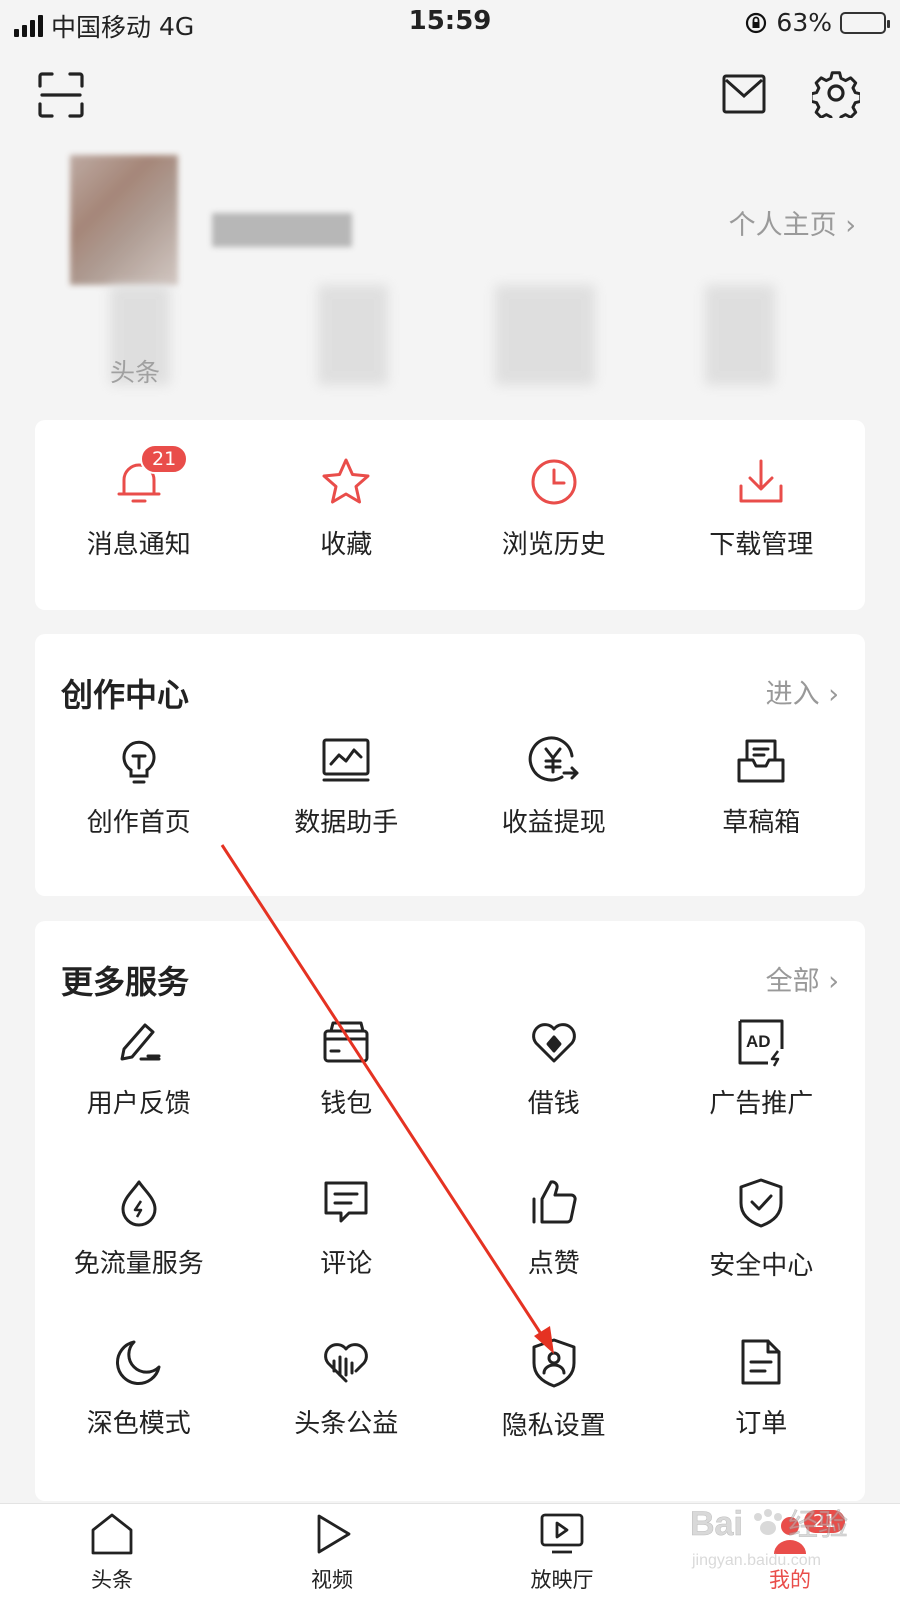  I want to click on quick-item-history: 浏览历史, so click(554, 536).